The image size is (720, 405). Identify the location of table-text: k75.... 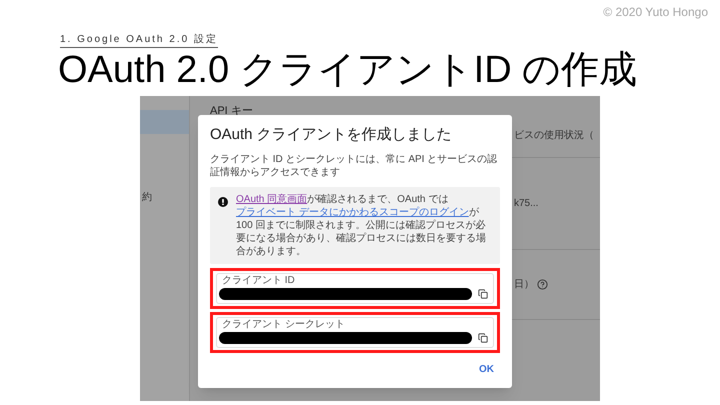
(526, 203).